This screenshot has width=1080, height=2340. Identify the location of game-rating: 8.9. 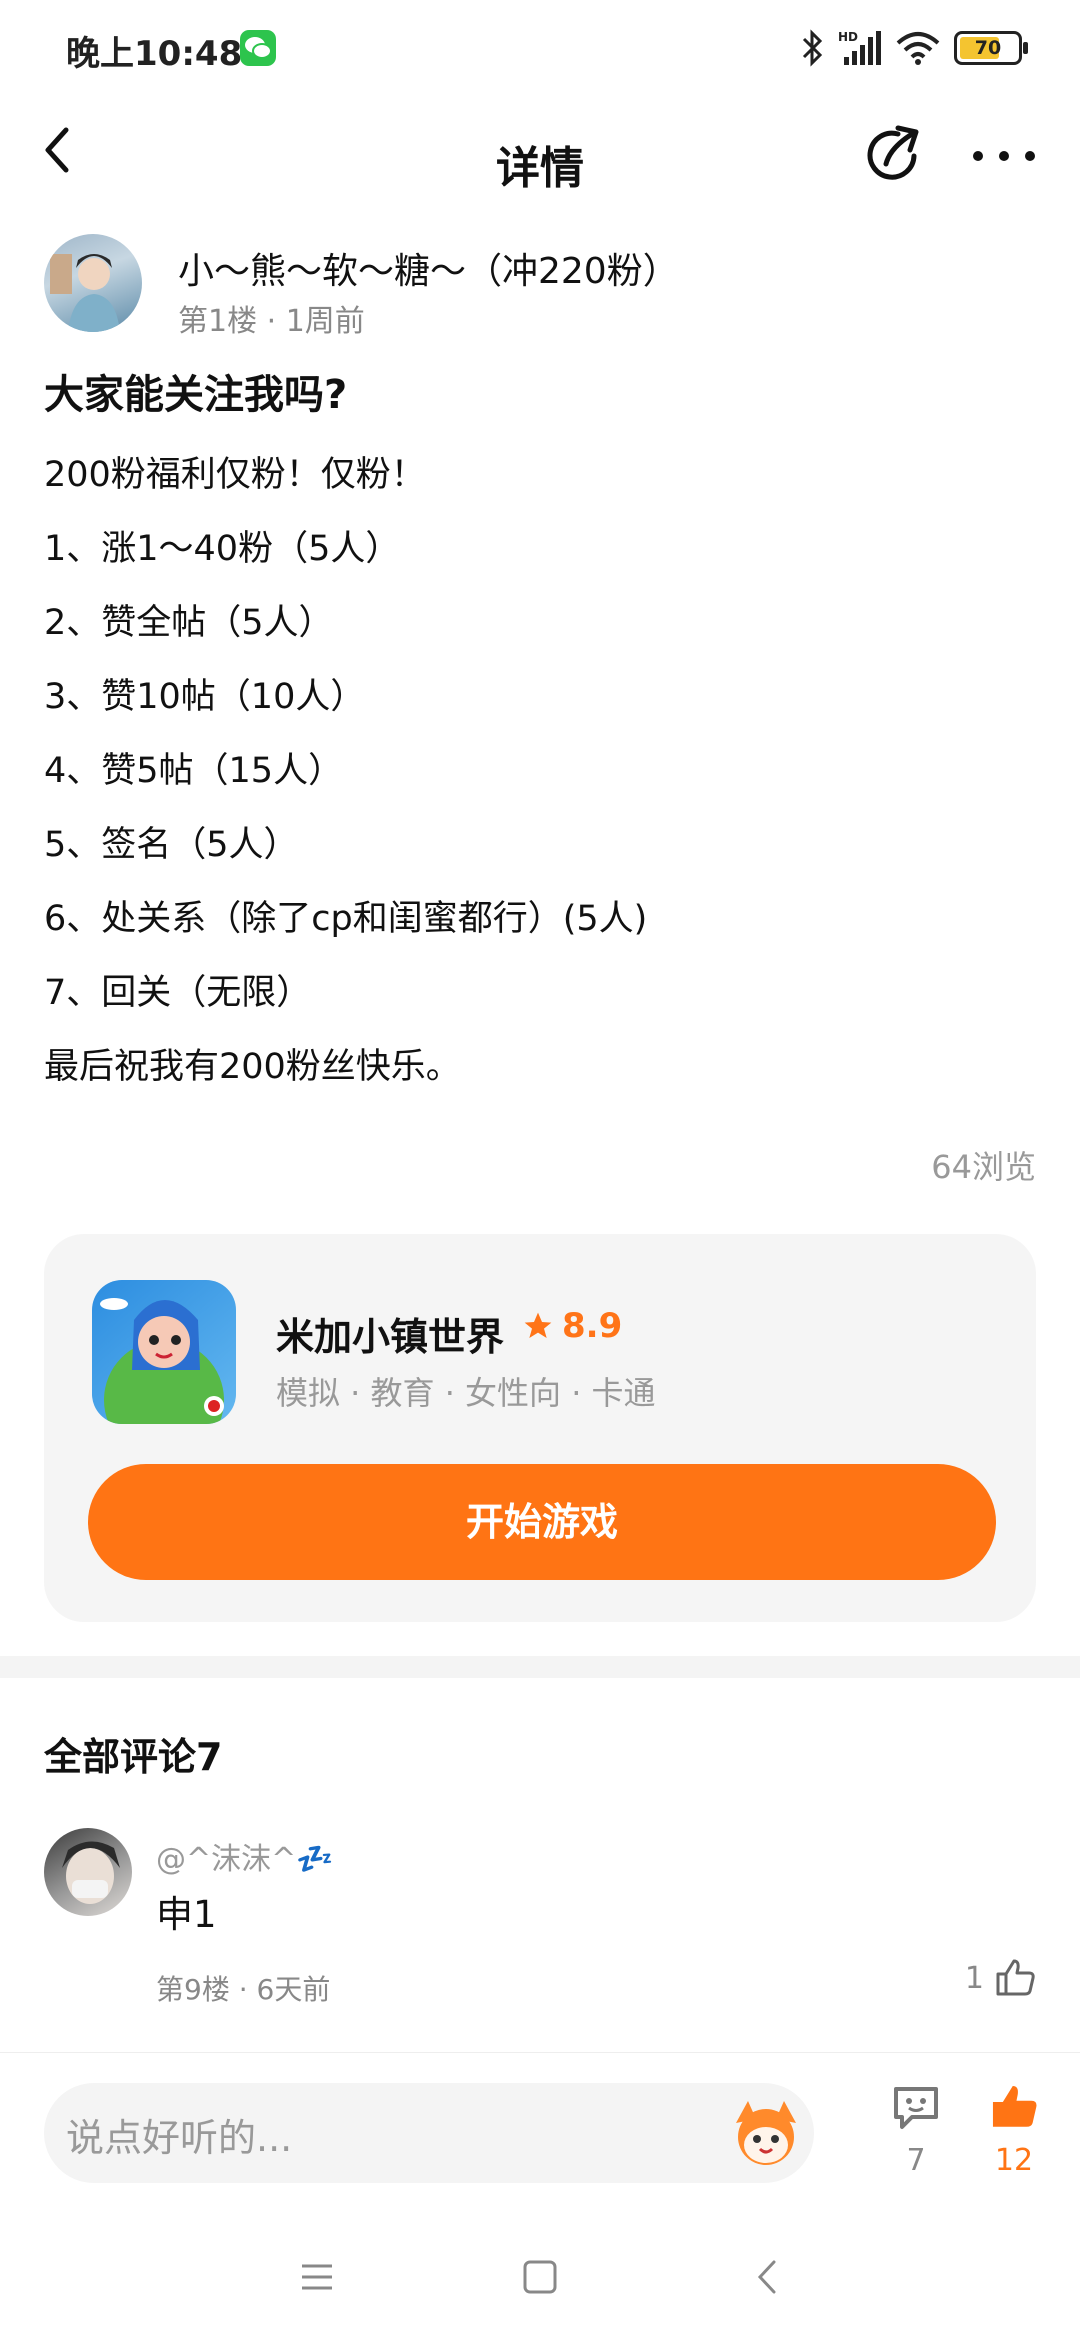
(572, 1326).